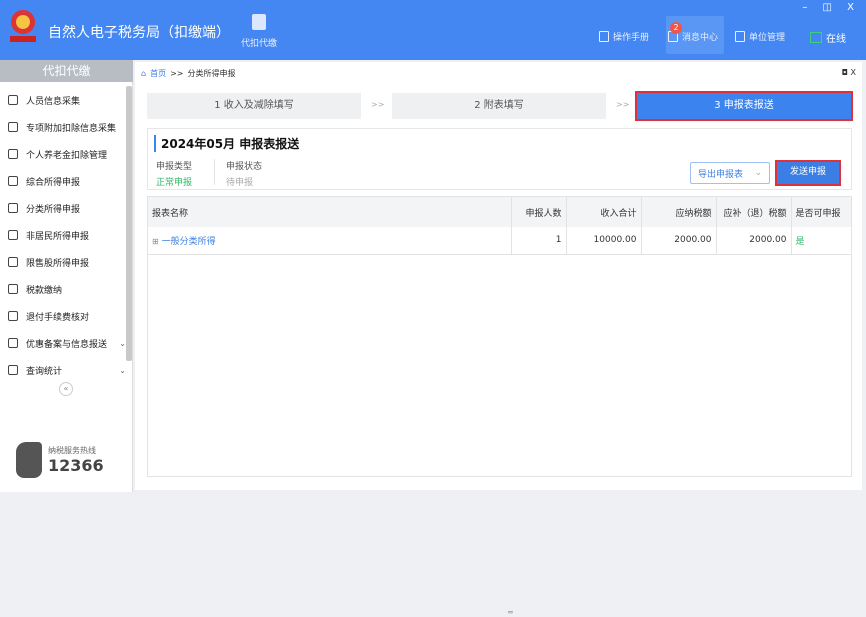 The width and height of the screenshot is (866, 617). I want to click on hotline-label: 纳税服务热线, so click(72, 450).